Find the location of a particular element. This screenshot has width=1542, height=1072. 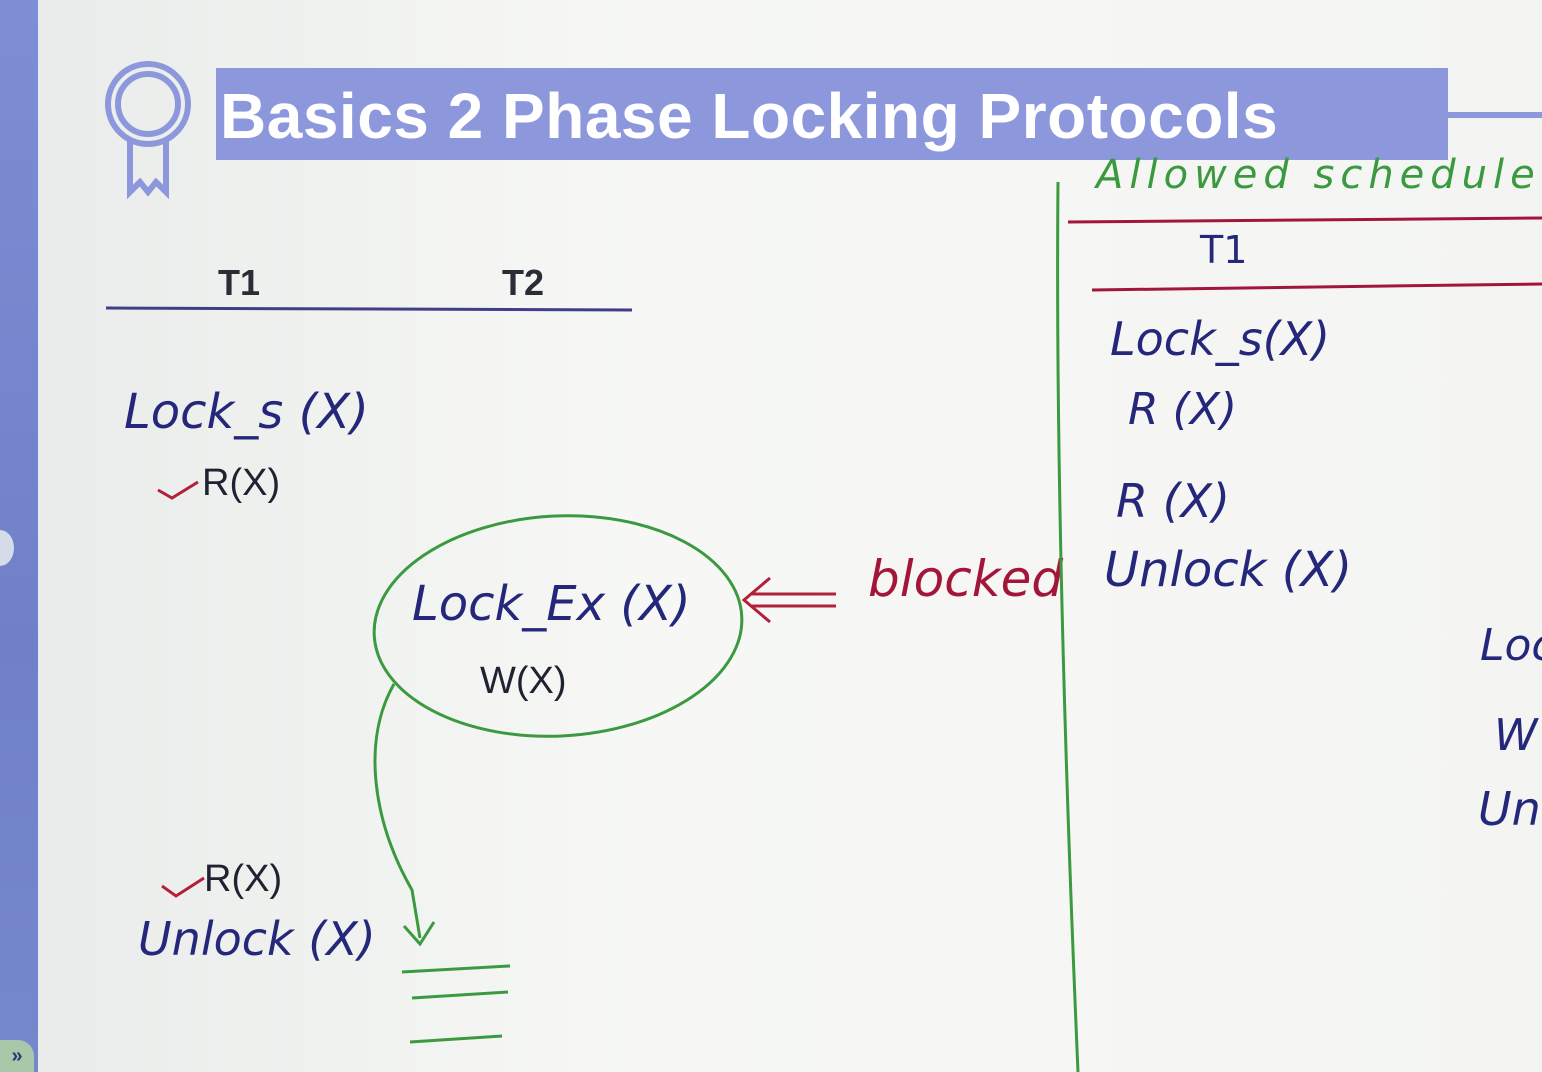

right-line-unlock: Unlock (X) is located at coordinates (1228, 570).